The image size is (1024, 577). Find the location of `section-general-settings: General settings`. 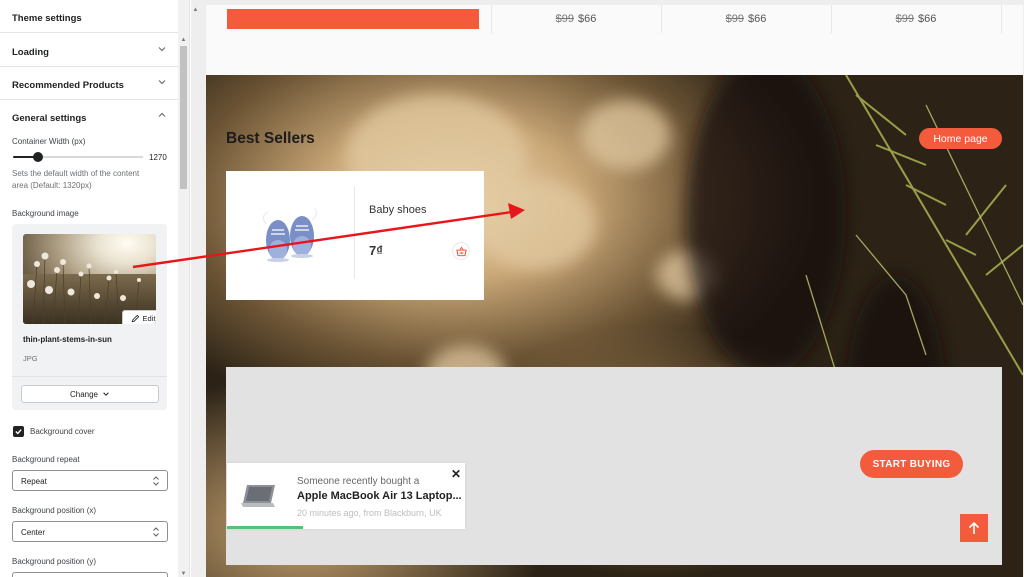

section-general-settings: General settings is located at coordinates (89, 116).